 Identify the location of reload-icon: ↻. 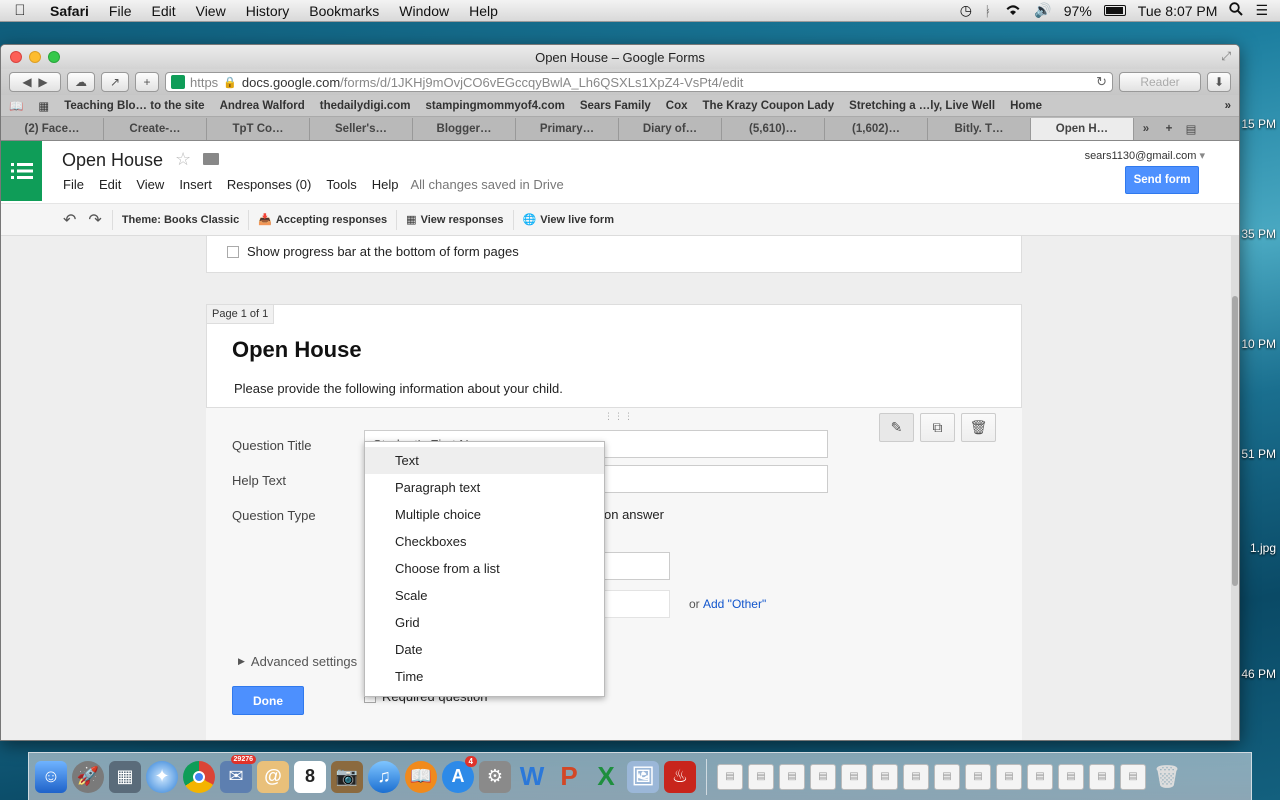
(1101, 82).